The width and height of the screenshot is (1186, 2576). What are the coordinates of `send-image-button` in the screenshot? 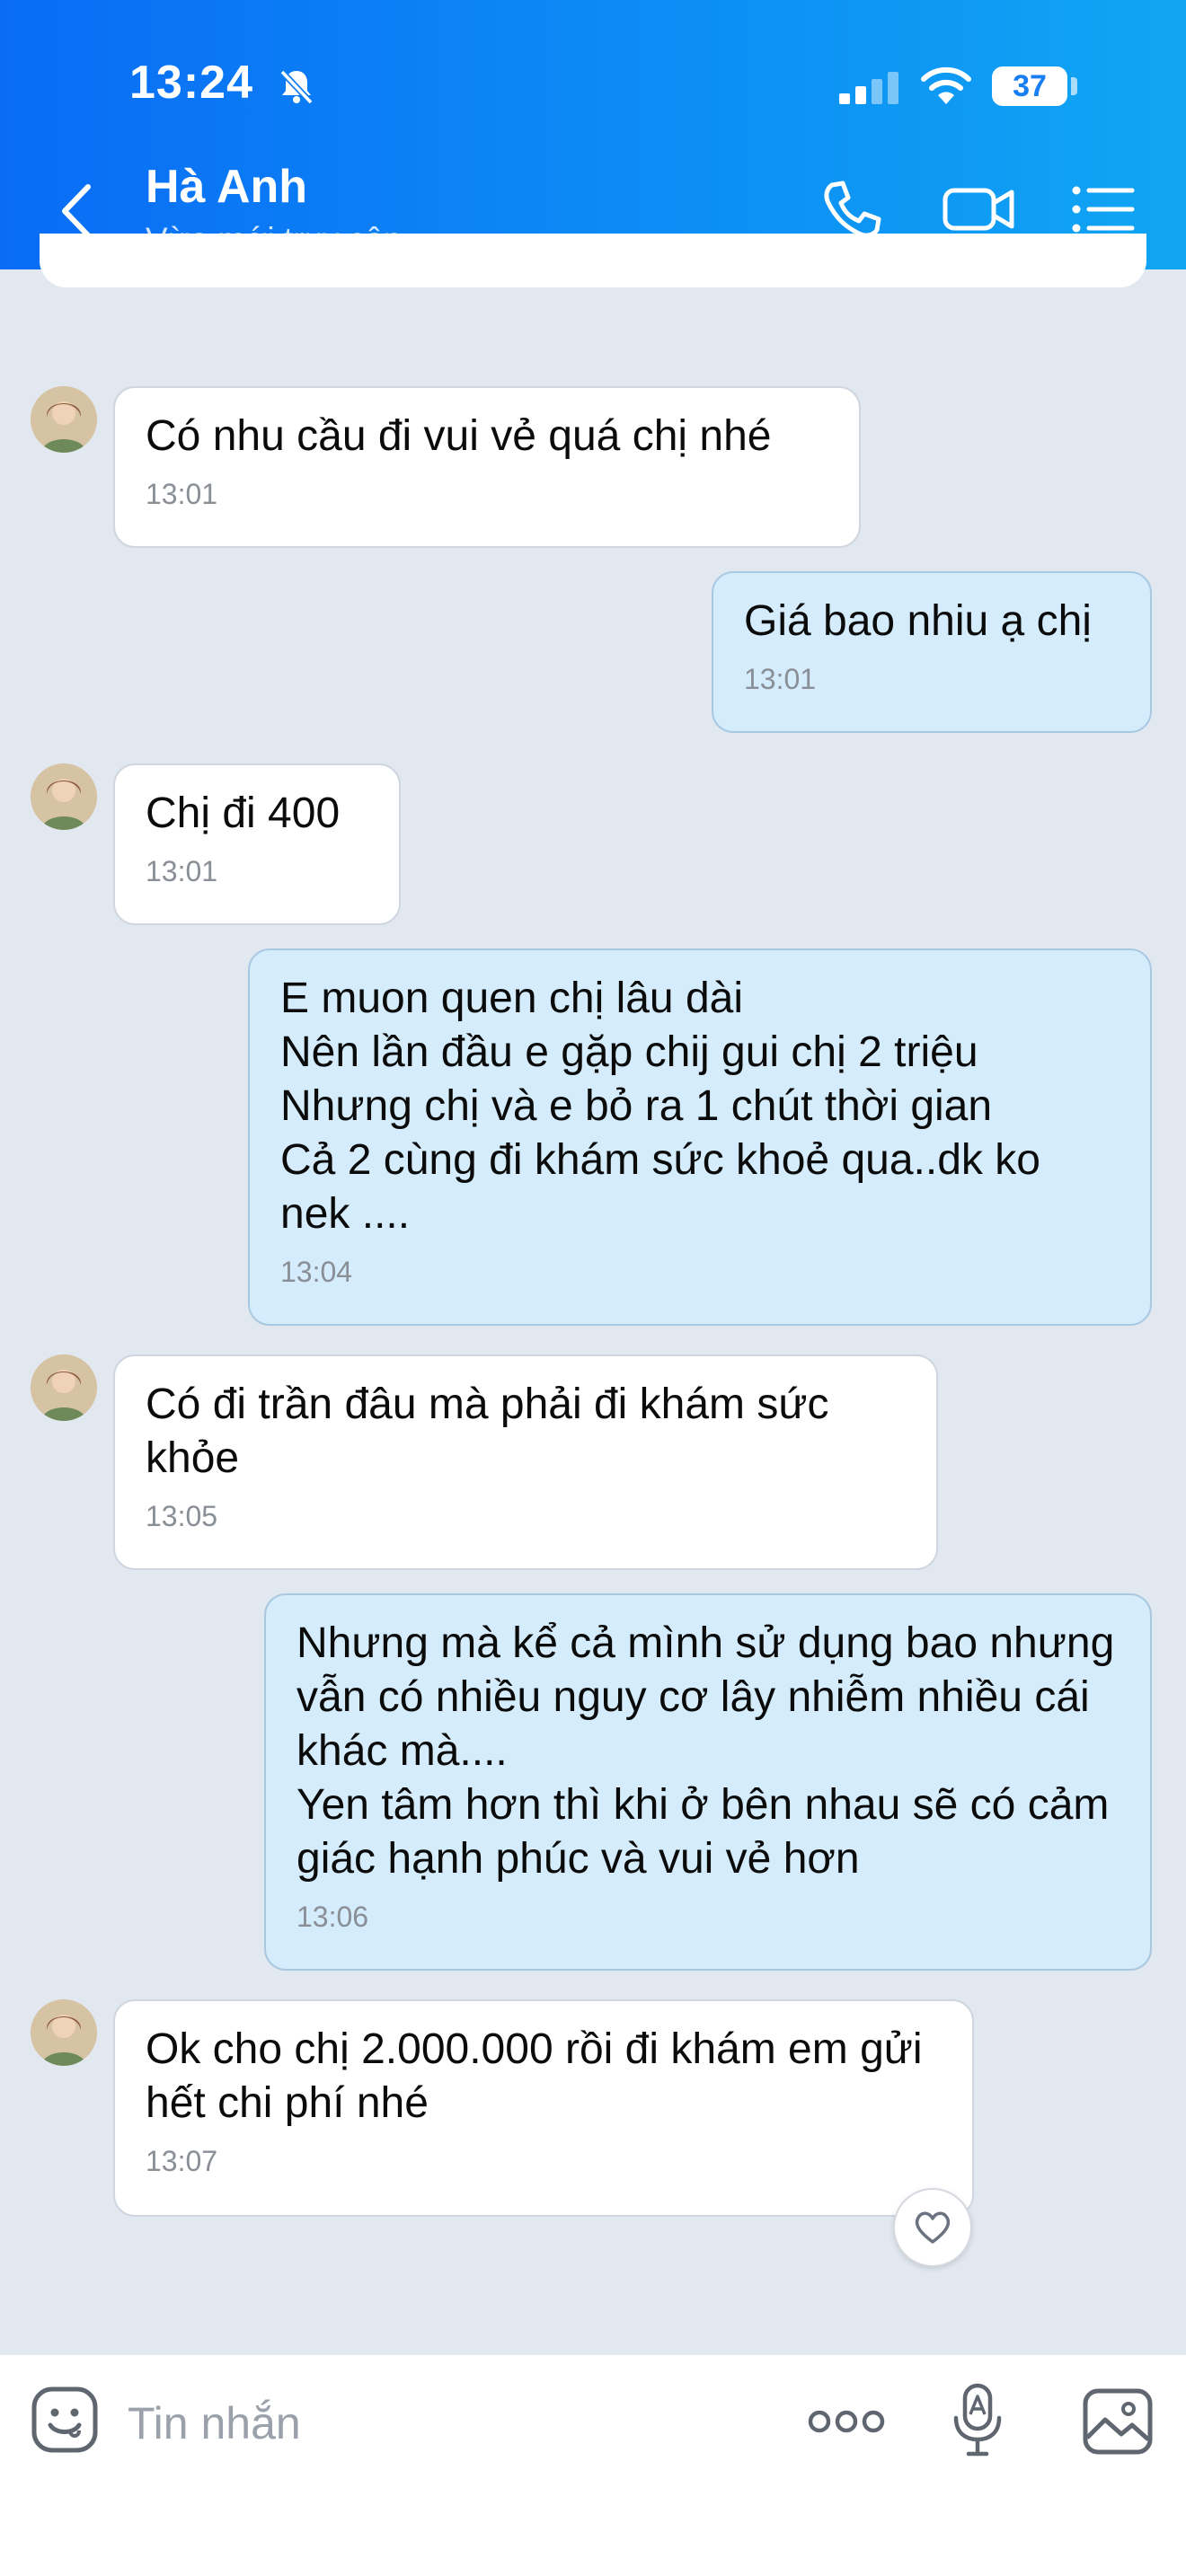 It's located at (1118, 2421).